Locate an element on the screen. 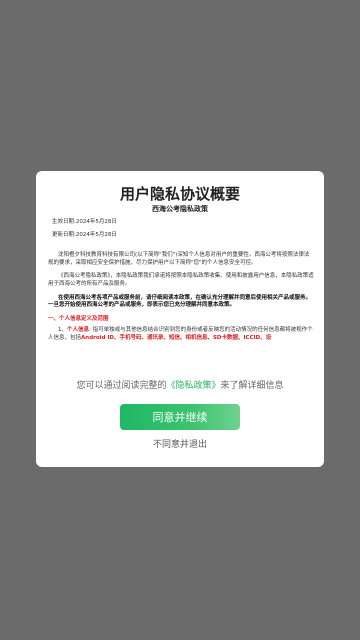 The width and height of the screenshot is (360, 640). disagree-exit-link: 不同意并退出 is located at coordinates (180, 443).